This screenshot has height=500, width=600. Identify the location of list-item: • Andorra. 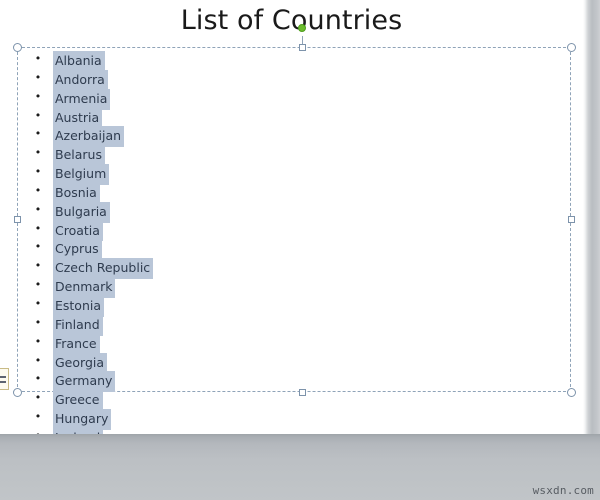
(288, 80).